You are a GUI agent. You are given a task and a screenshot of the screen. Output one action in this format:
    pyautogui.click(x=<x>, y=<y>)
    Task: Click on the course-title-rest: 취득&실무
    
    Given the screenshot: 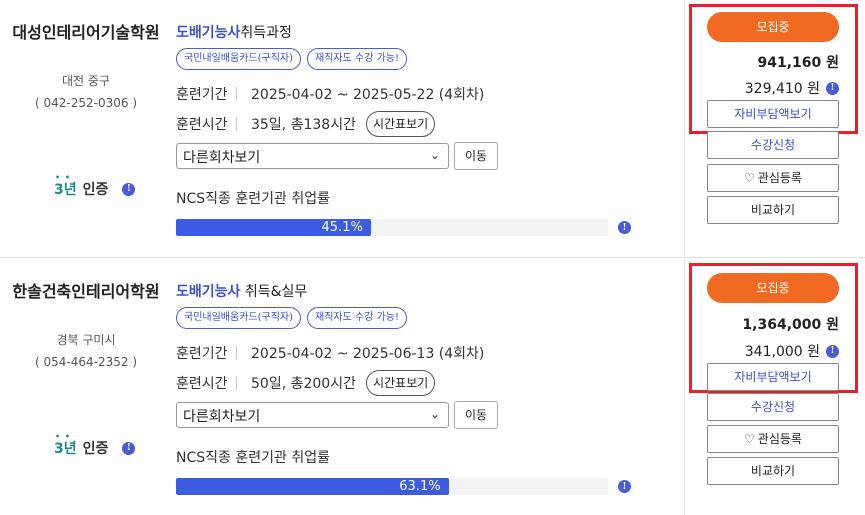 What is the action you would take?
    pyautogui.click(x=274, y=292)
    